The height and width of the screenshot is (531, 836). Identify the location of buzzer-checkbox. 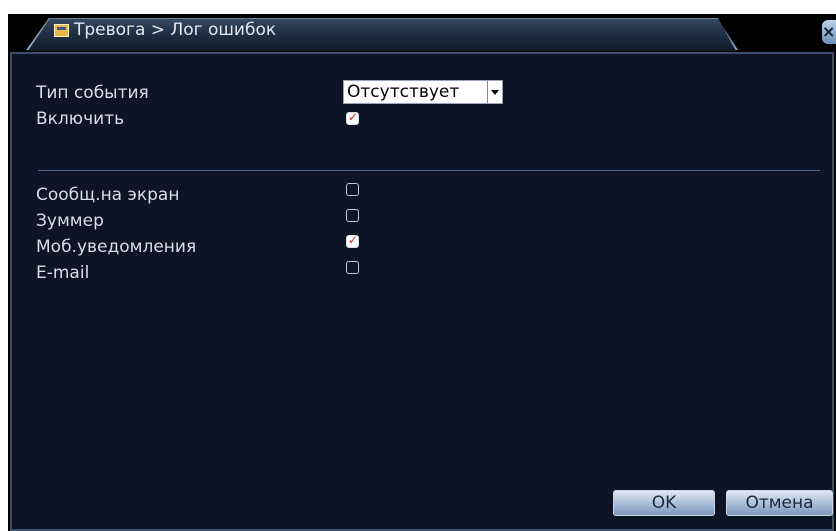
(352, 215).